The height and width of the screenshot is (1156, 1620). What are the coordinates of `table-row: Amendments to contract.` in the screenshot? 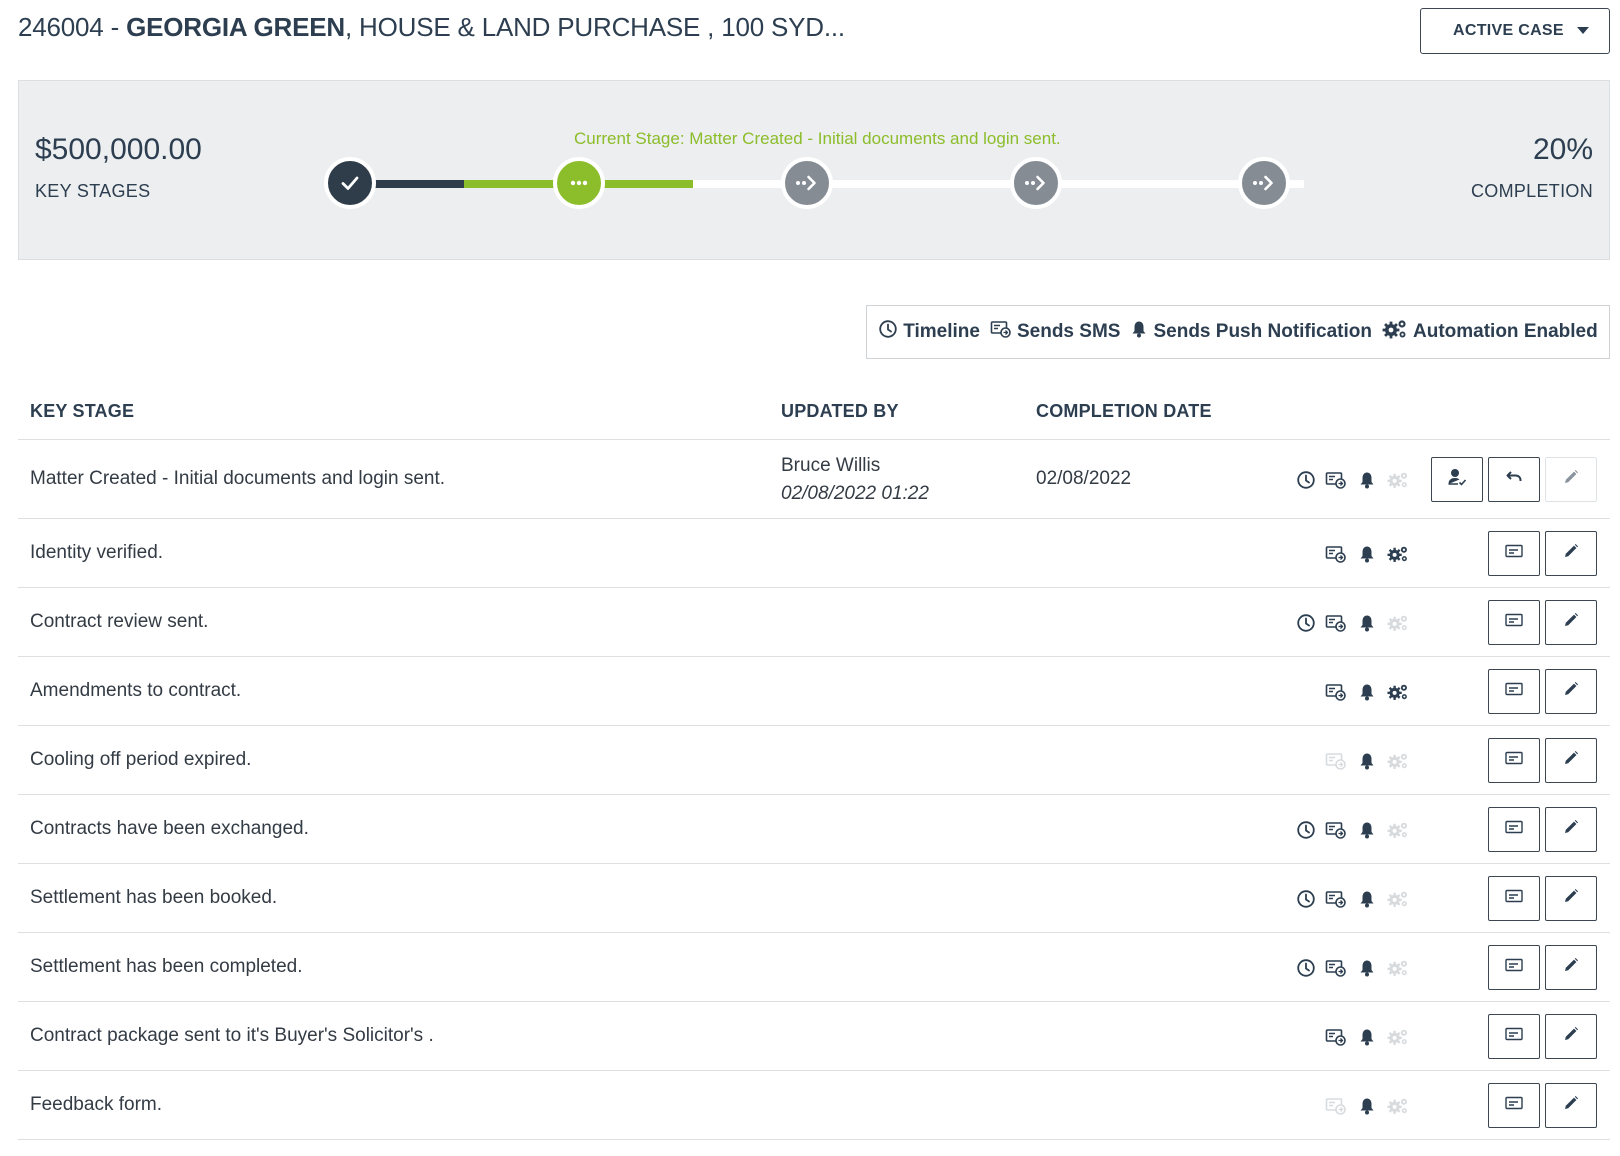 It's located at (814, 691).